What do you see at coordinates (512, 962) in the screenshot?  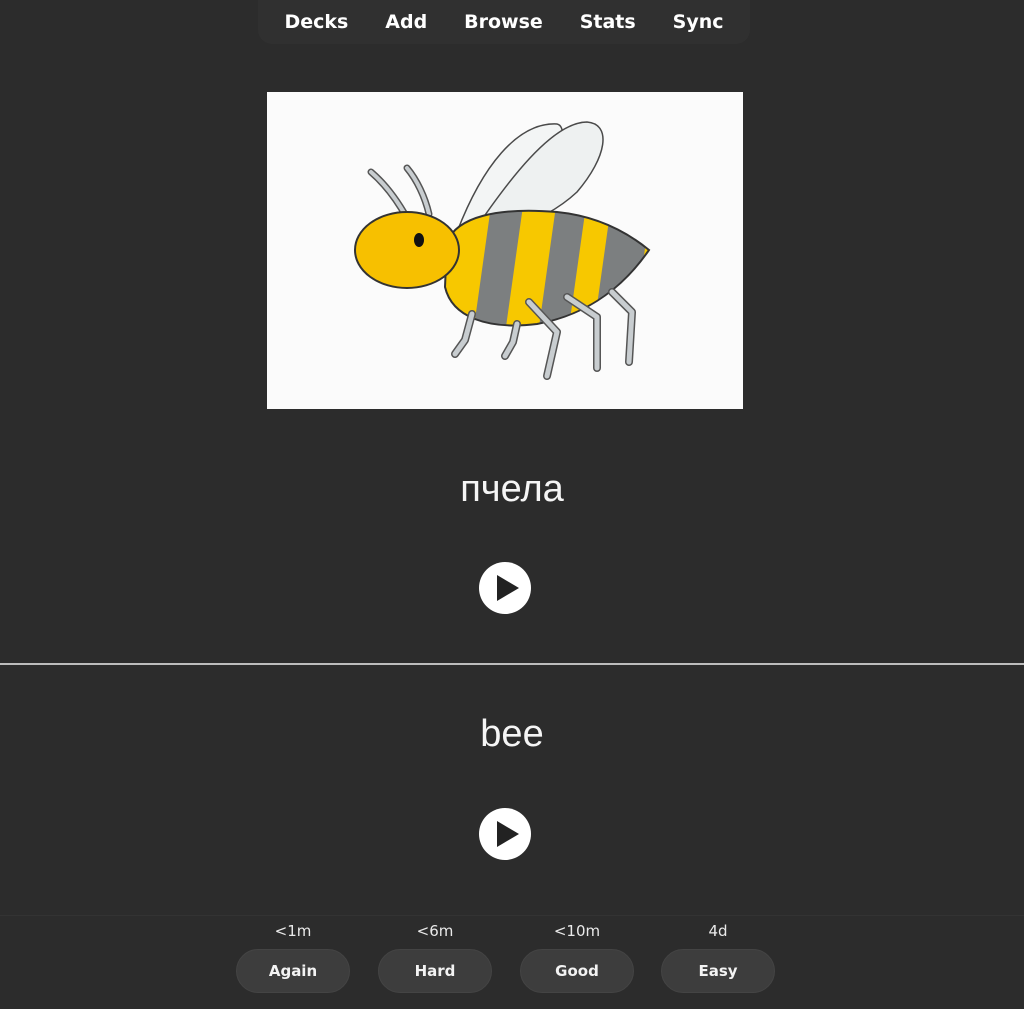 I see `answer-bar: <1m Again <6m Hard <10m Good 4d Easy` at bounding box center [512, 962].